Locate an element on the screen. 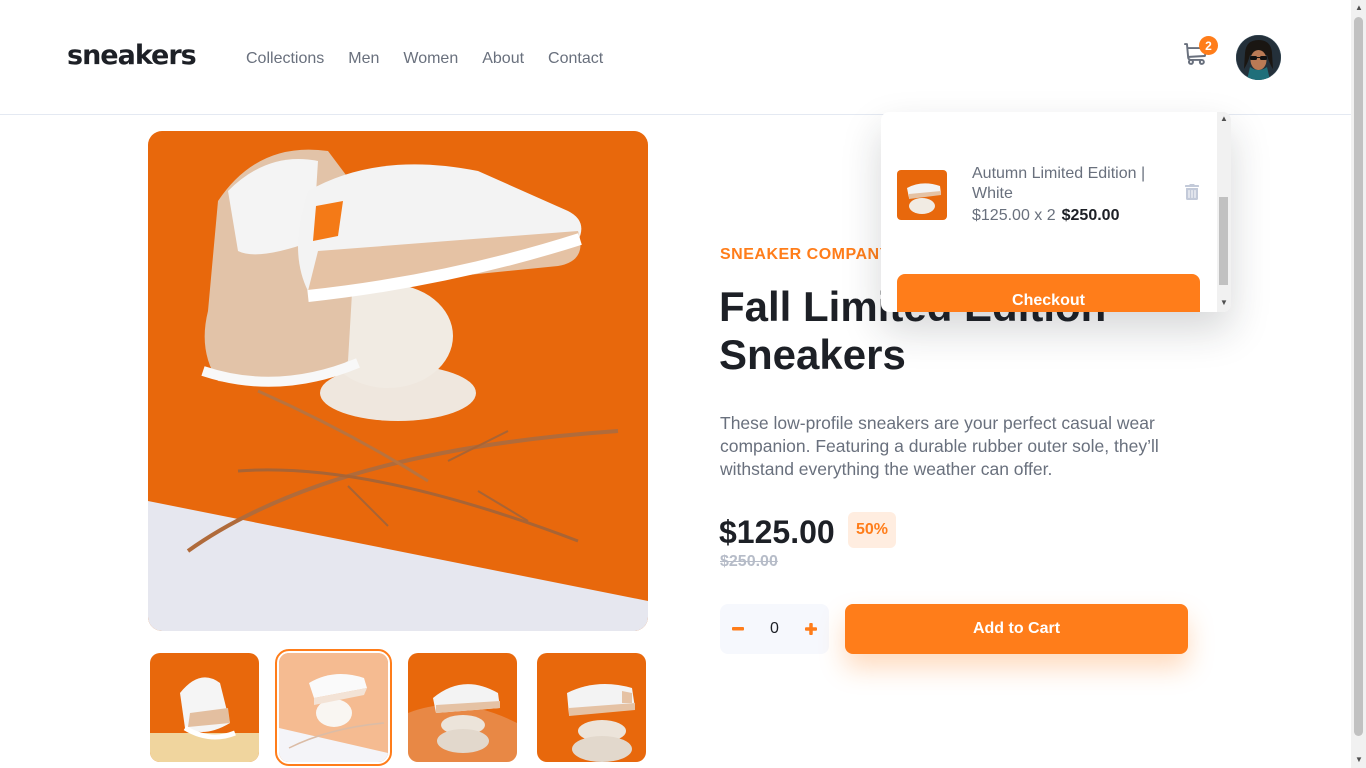 The width and height of the screenshot is (1366, 768). page-scroll-up-icon: ▲ is located at coordinates (1359, 7).